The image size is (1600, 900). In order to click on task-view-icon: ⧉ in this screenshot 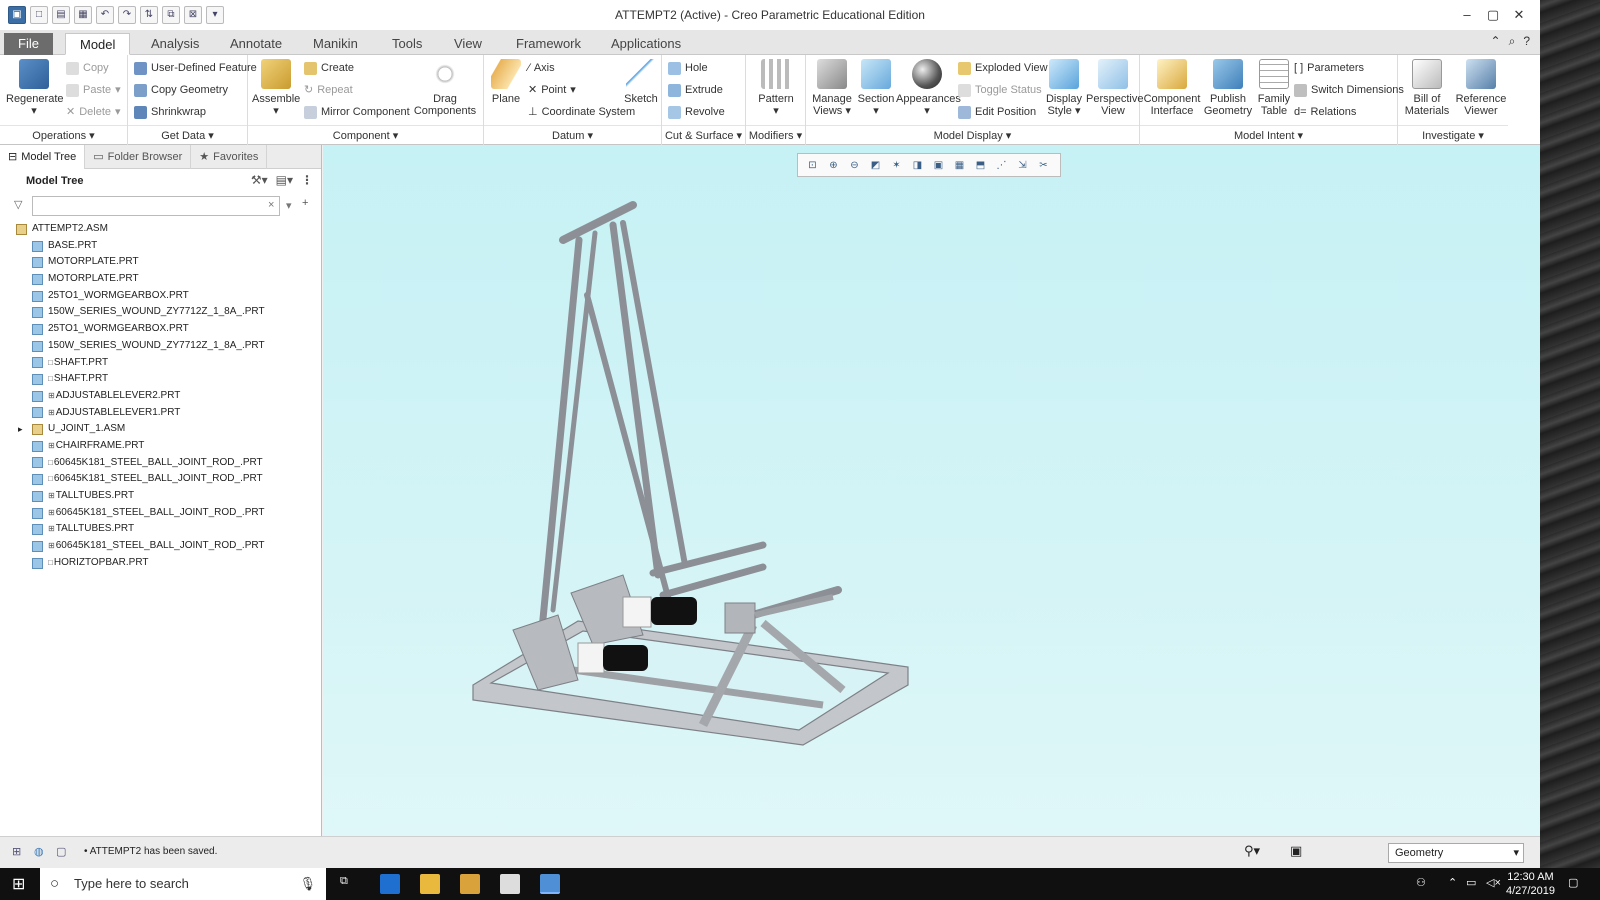, I will do `click(344, 881)`.